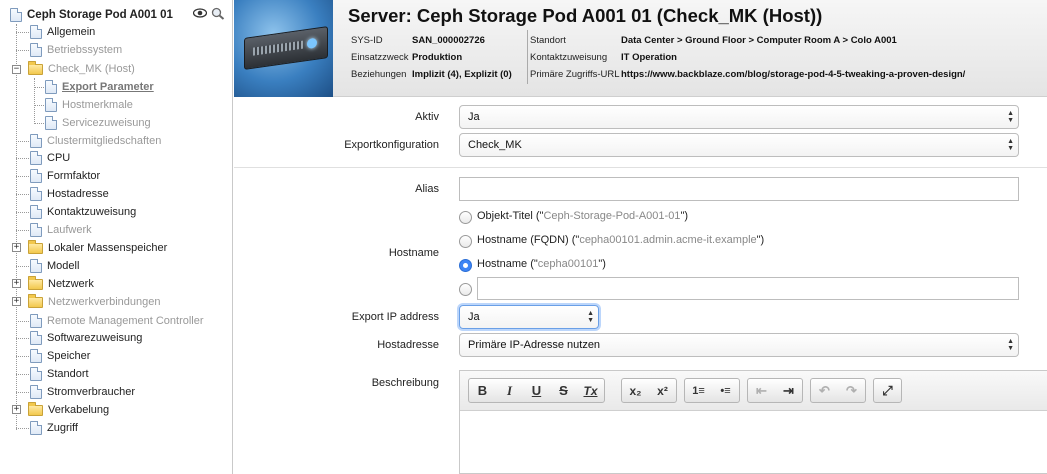 The width and height of the screenshot is (1047, 474). Describe the element at coordinates (108, 248) in the screenshot. I see `tree-item-label: Lokaler Massenspeicher` at that location.